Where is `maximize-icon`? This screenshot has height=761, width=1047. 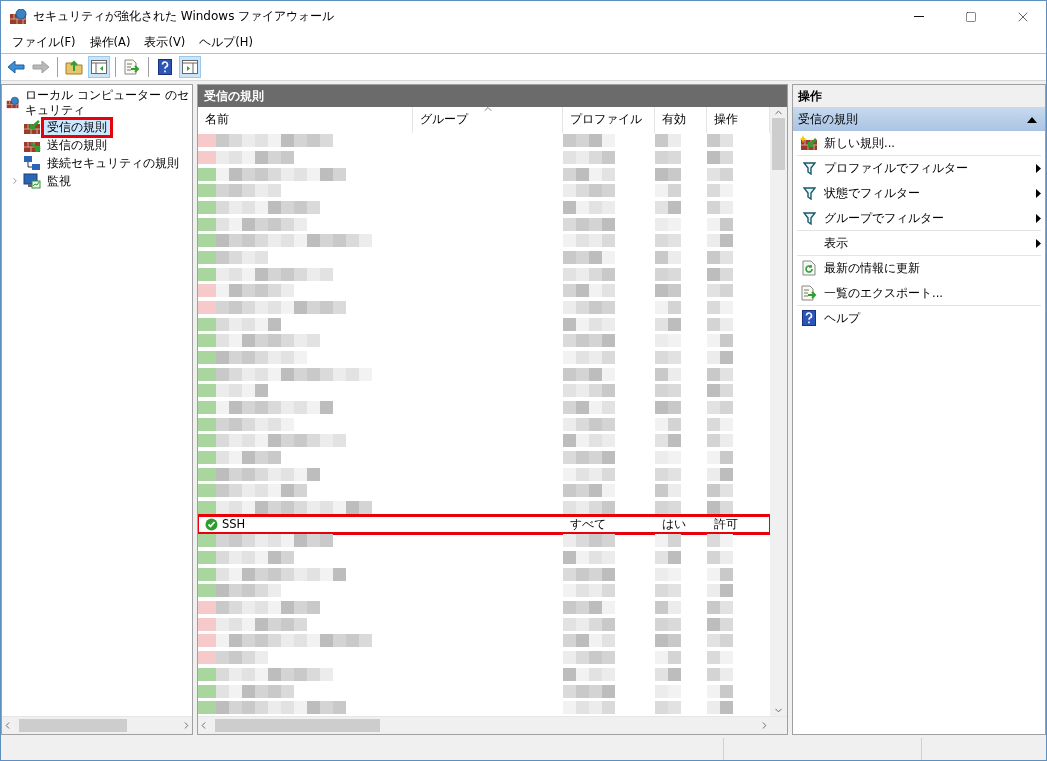 maximize-icon is located at coordinates (971, 16).